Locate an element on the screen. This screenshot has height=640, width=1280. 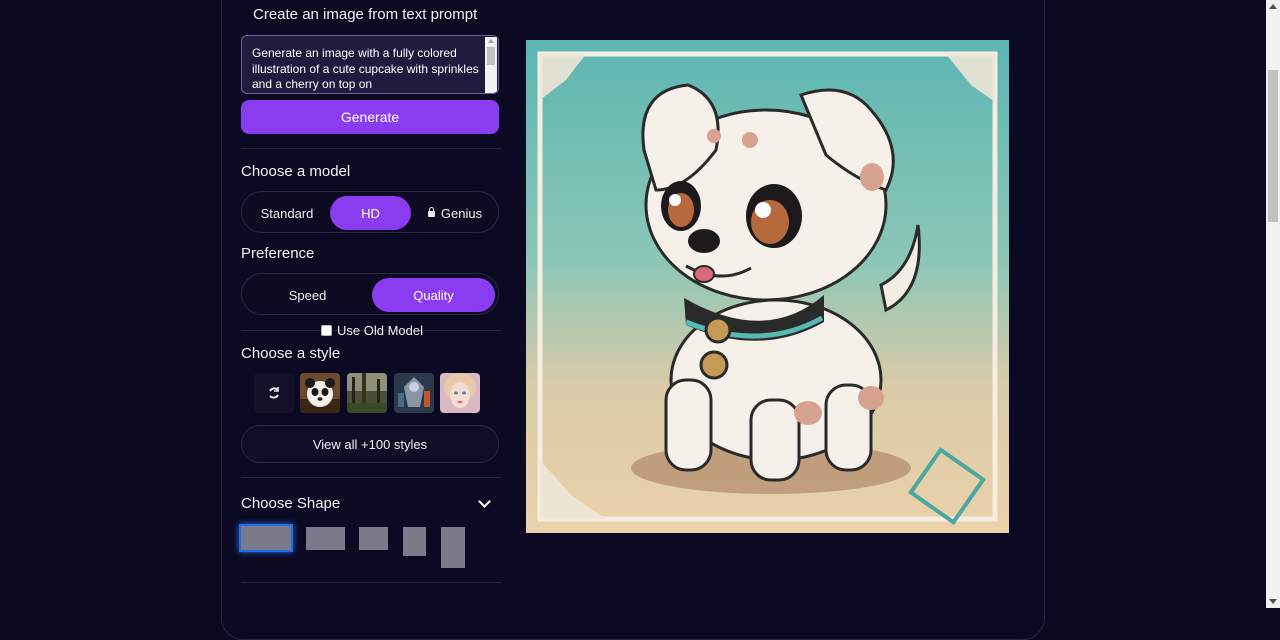
style-thumb-panda is located at coordinates (320, 393).